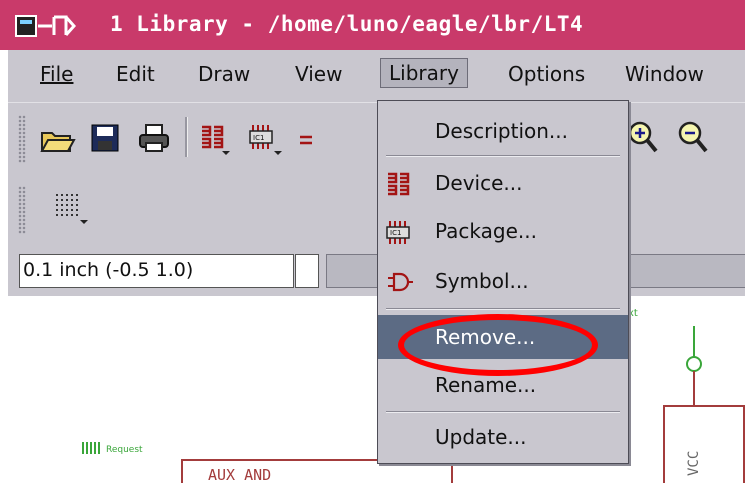  Describe the element at coordinates (105, 138) in the screenshot. I see `save-icon` at that location.